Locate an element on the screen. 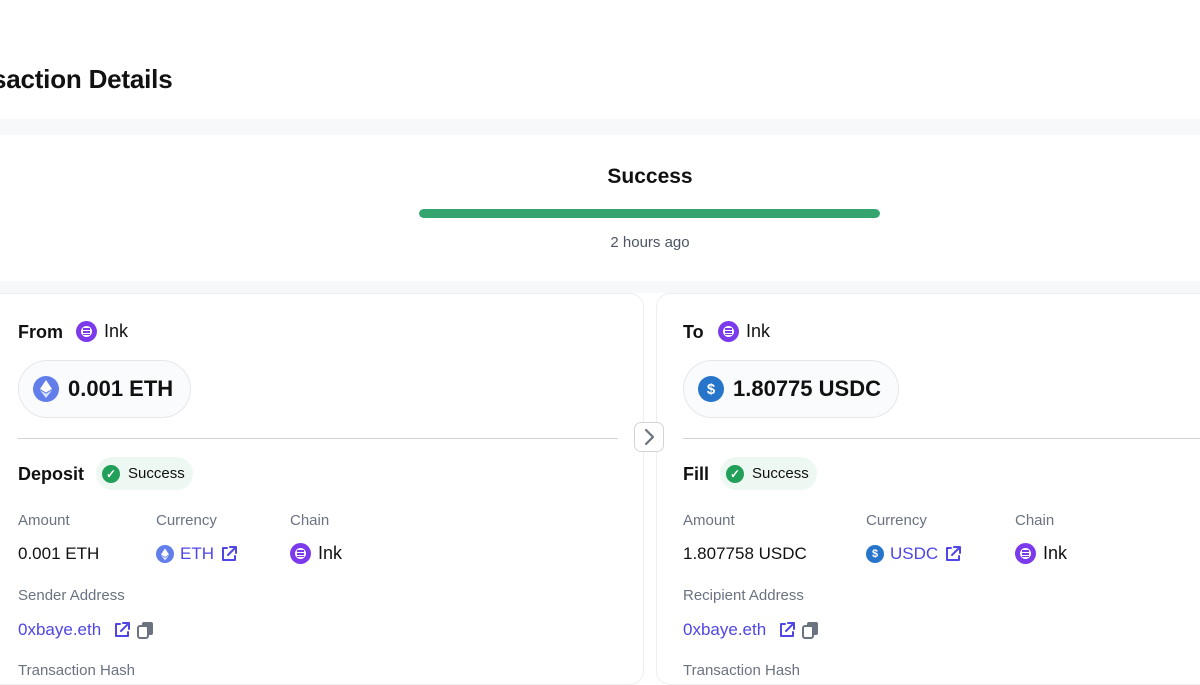  fill-currency-label: Currency is located at coordinates (896, 520).